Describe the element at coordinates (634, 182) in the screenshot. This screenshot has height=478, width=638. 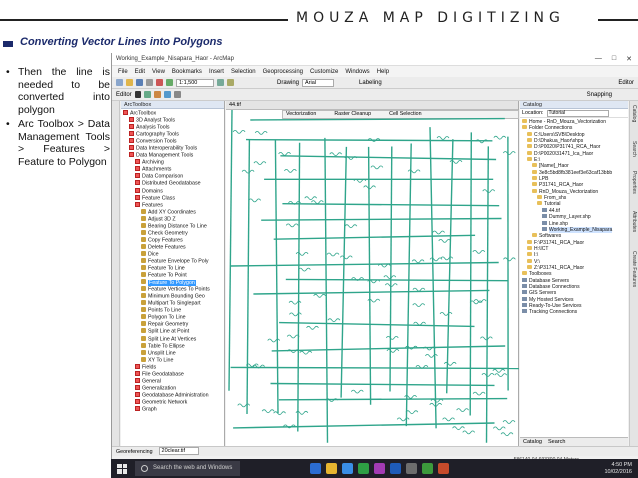
I see `tab-right-properties: Properties` at that location.